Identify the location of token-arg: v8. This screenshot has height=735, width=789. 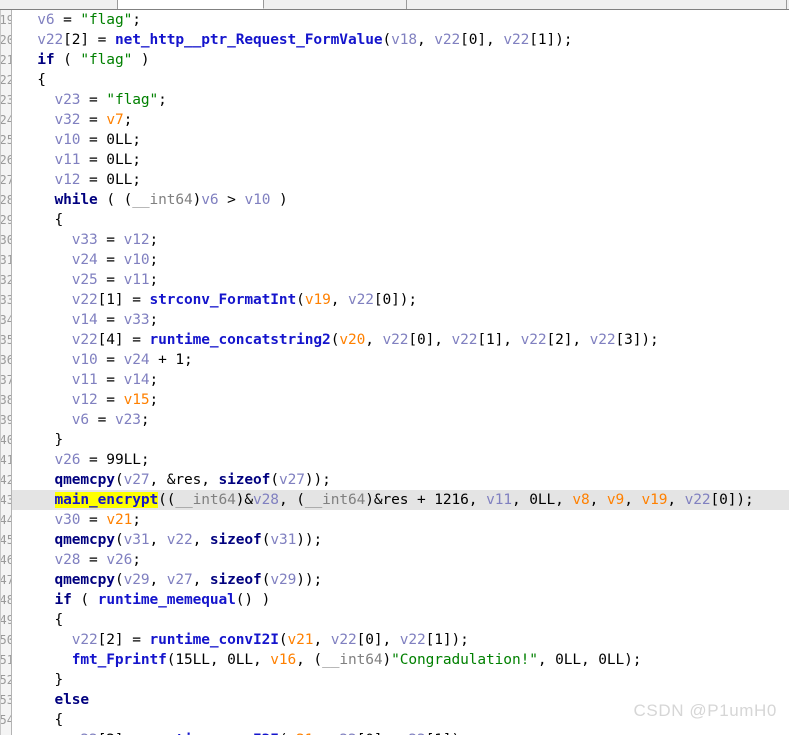
(581, 500).